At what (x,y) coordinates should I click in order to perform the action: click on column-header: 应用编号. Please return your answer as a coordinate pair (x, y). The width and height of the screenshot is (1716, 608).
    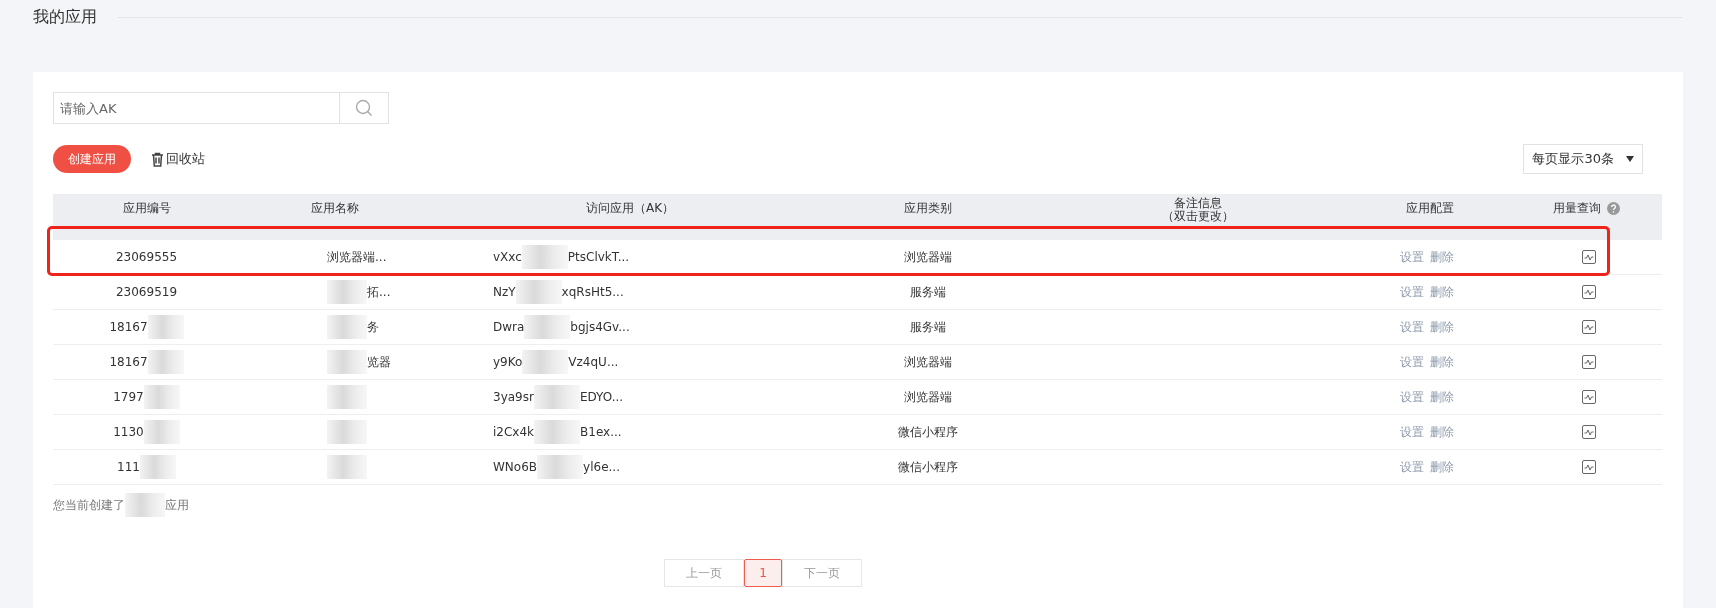
    Looking at the image, I should click on (146, 208).